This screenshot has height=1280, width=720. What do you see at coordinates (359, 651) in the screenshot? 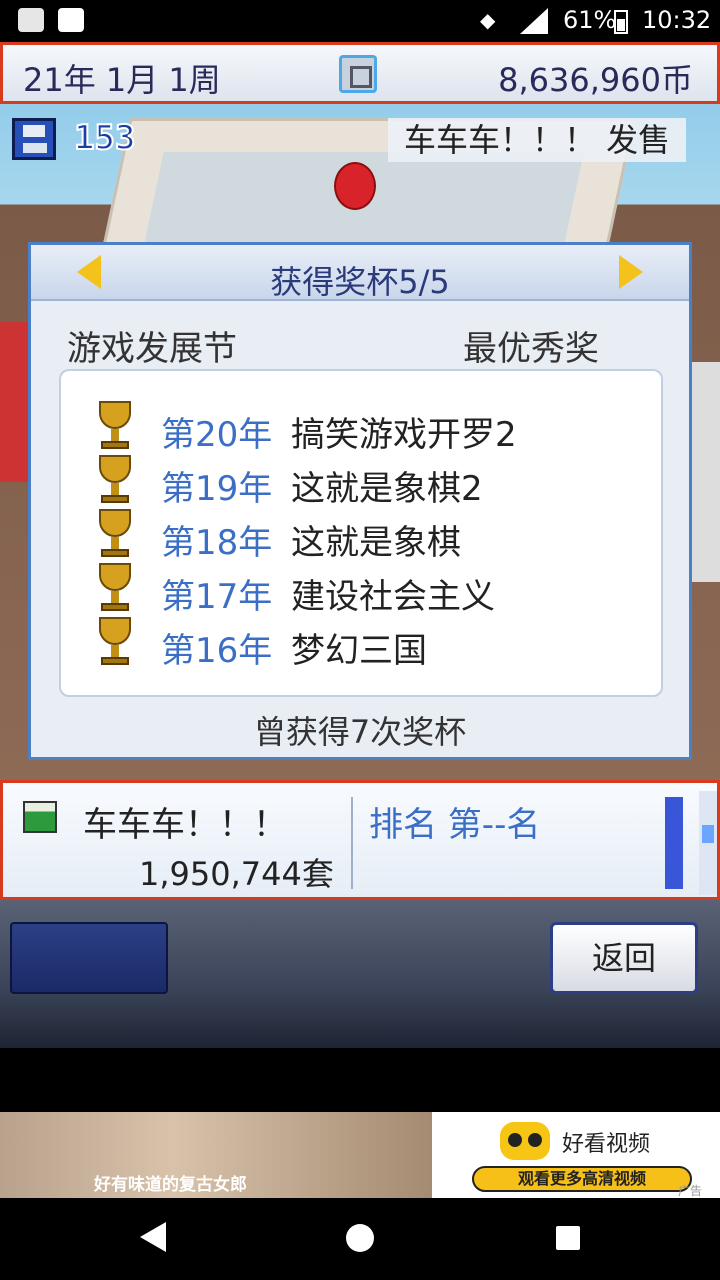
I see `trophy-game: 梦幻三国` at bounding box center [359, 651].